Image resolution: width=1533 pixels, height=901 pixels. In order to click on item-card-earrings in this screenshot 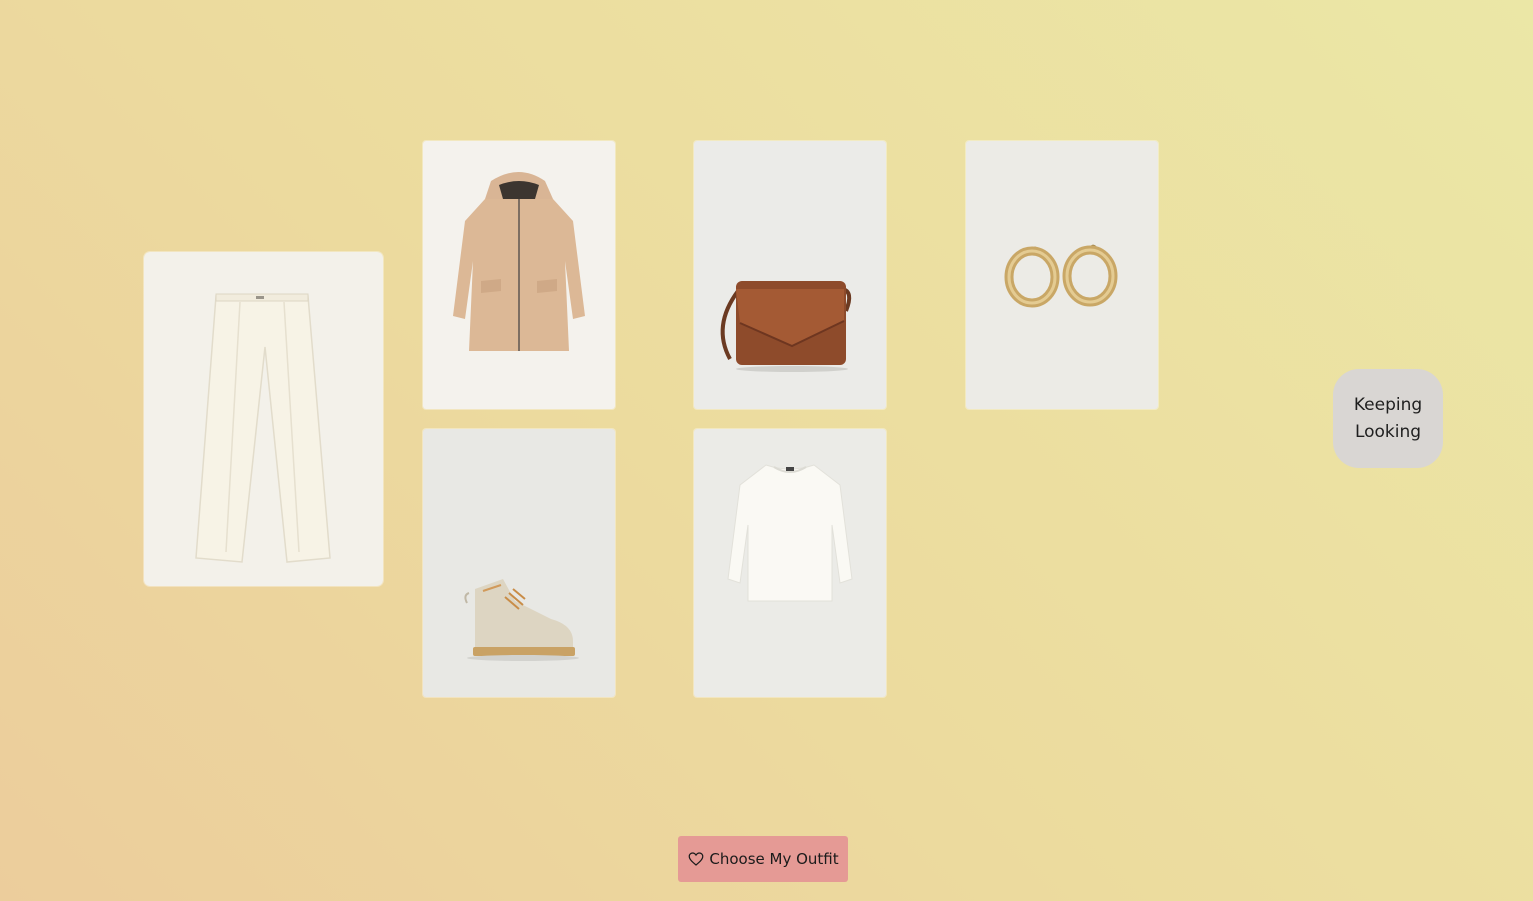, I will do `click(1062, 275)`.